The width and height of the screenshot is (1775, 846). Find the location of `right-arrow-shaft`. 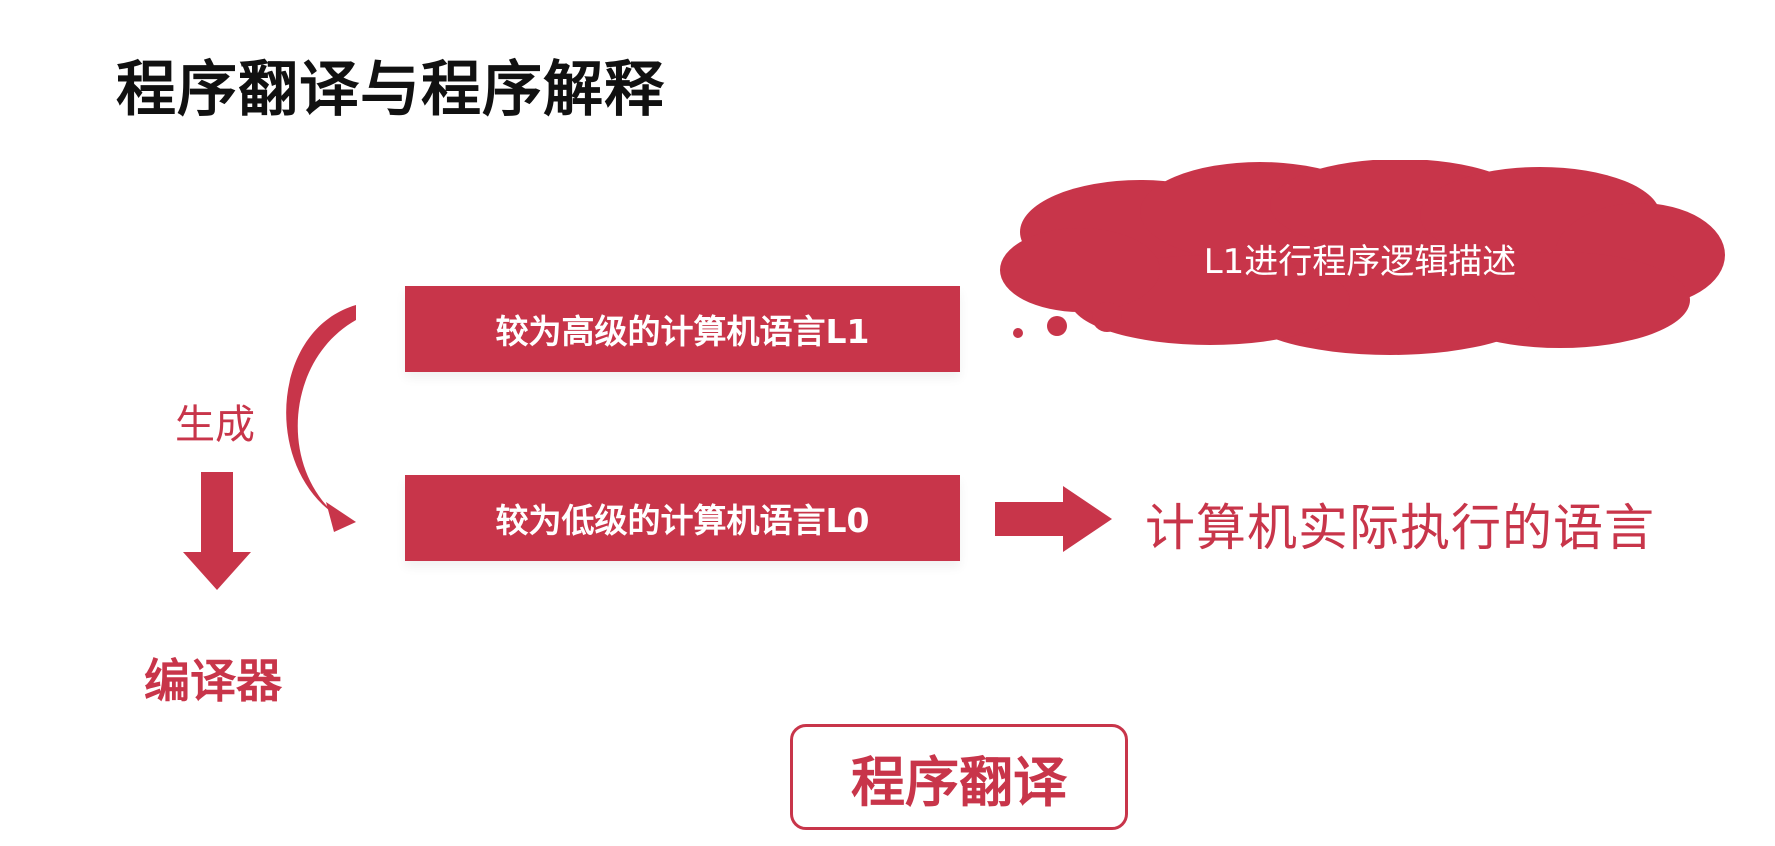

right-arrow-shaft is located at coordinates (1029, 519).